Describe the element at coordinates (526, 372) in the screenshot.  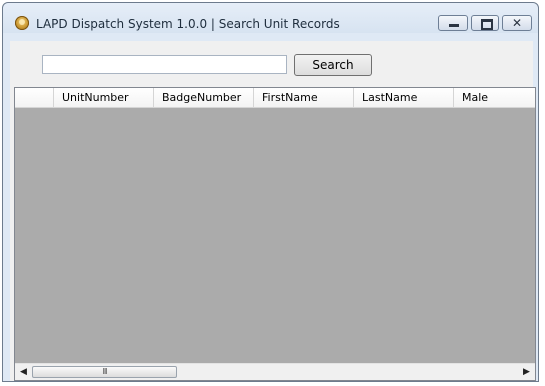
I see `scroll-right-icon: ▶` at that location.